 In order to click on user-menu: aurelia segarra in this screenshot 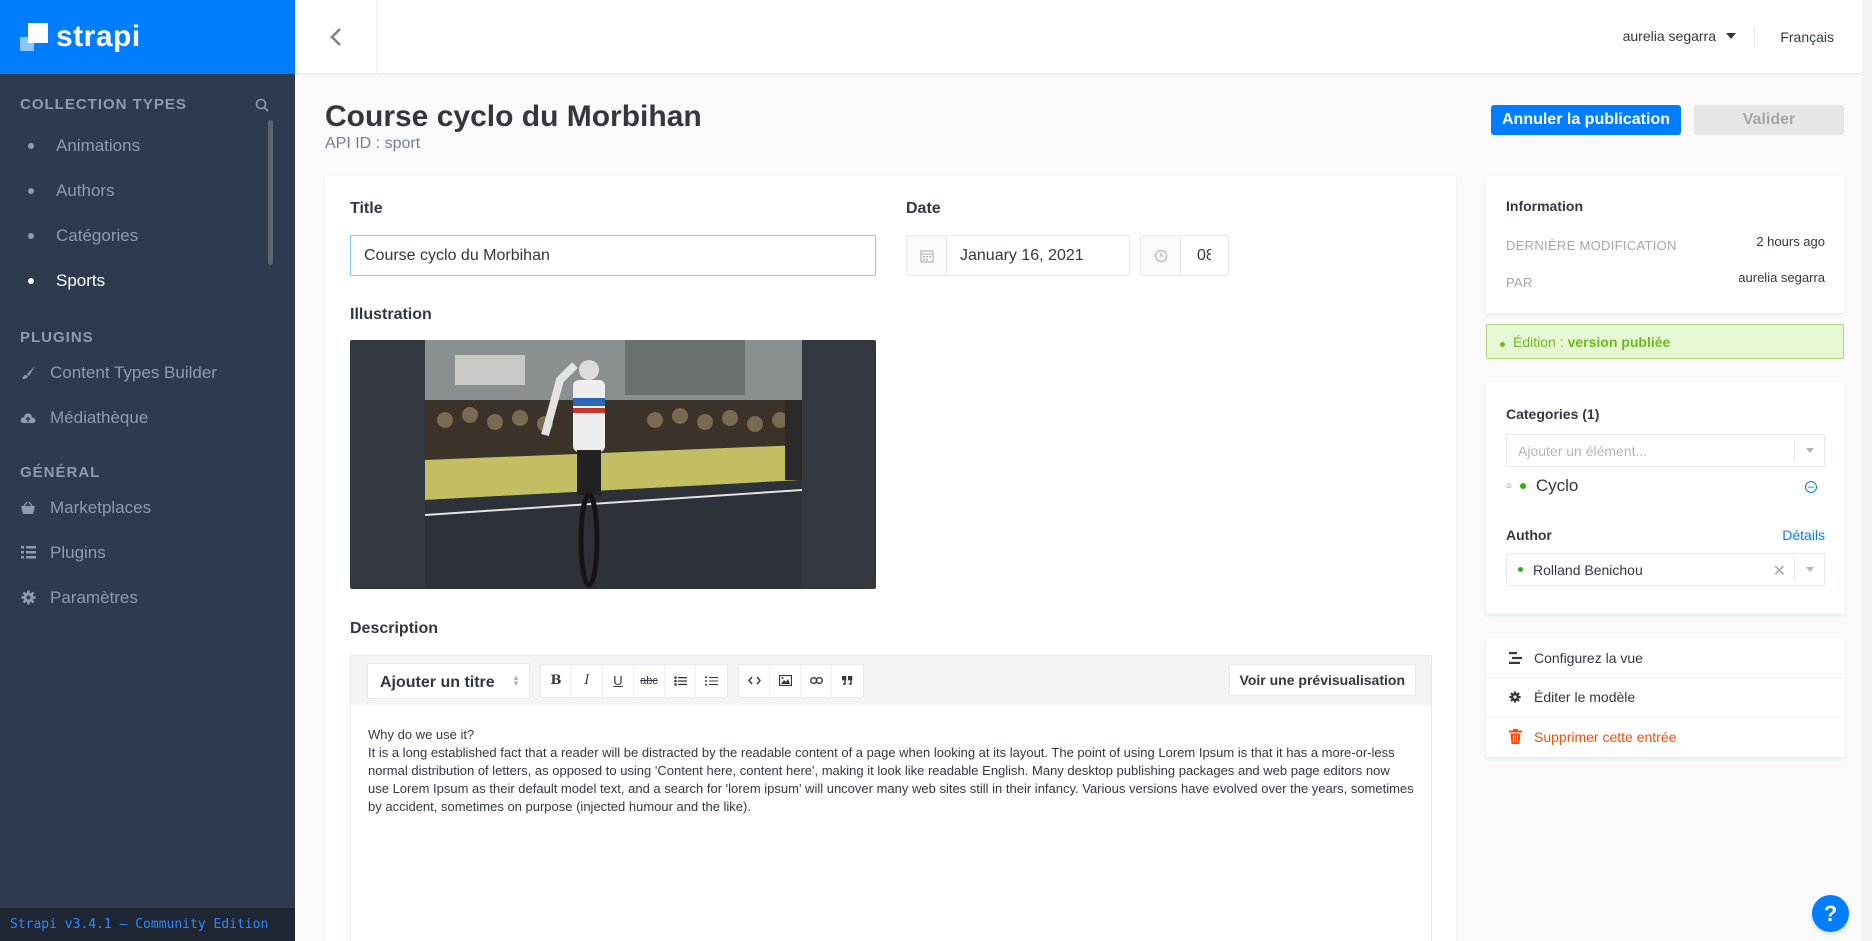, I will do `click(1679, 36)`.